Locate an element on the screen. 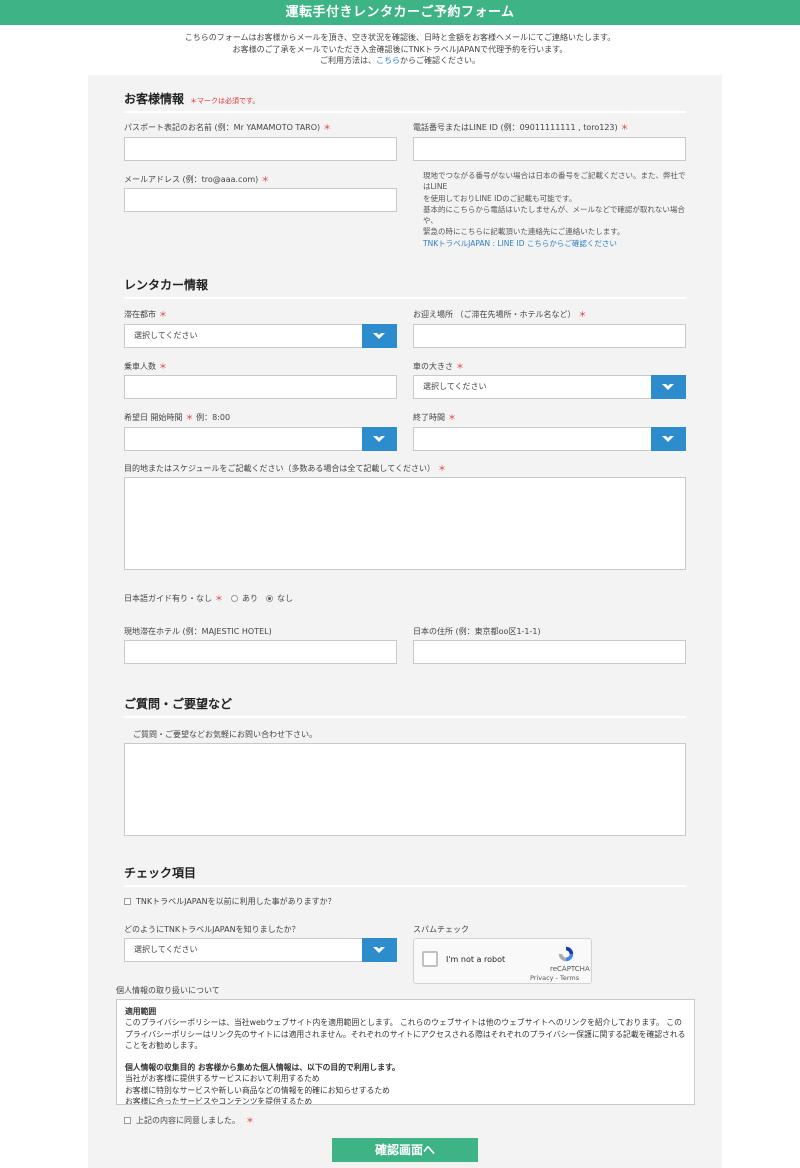 Image resolution: width=800 pixels, height=1168 pixels. help-line-2: を使用しておりLINE IDのご記載も可能です。 is located at coordinates (500, 198).